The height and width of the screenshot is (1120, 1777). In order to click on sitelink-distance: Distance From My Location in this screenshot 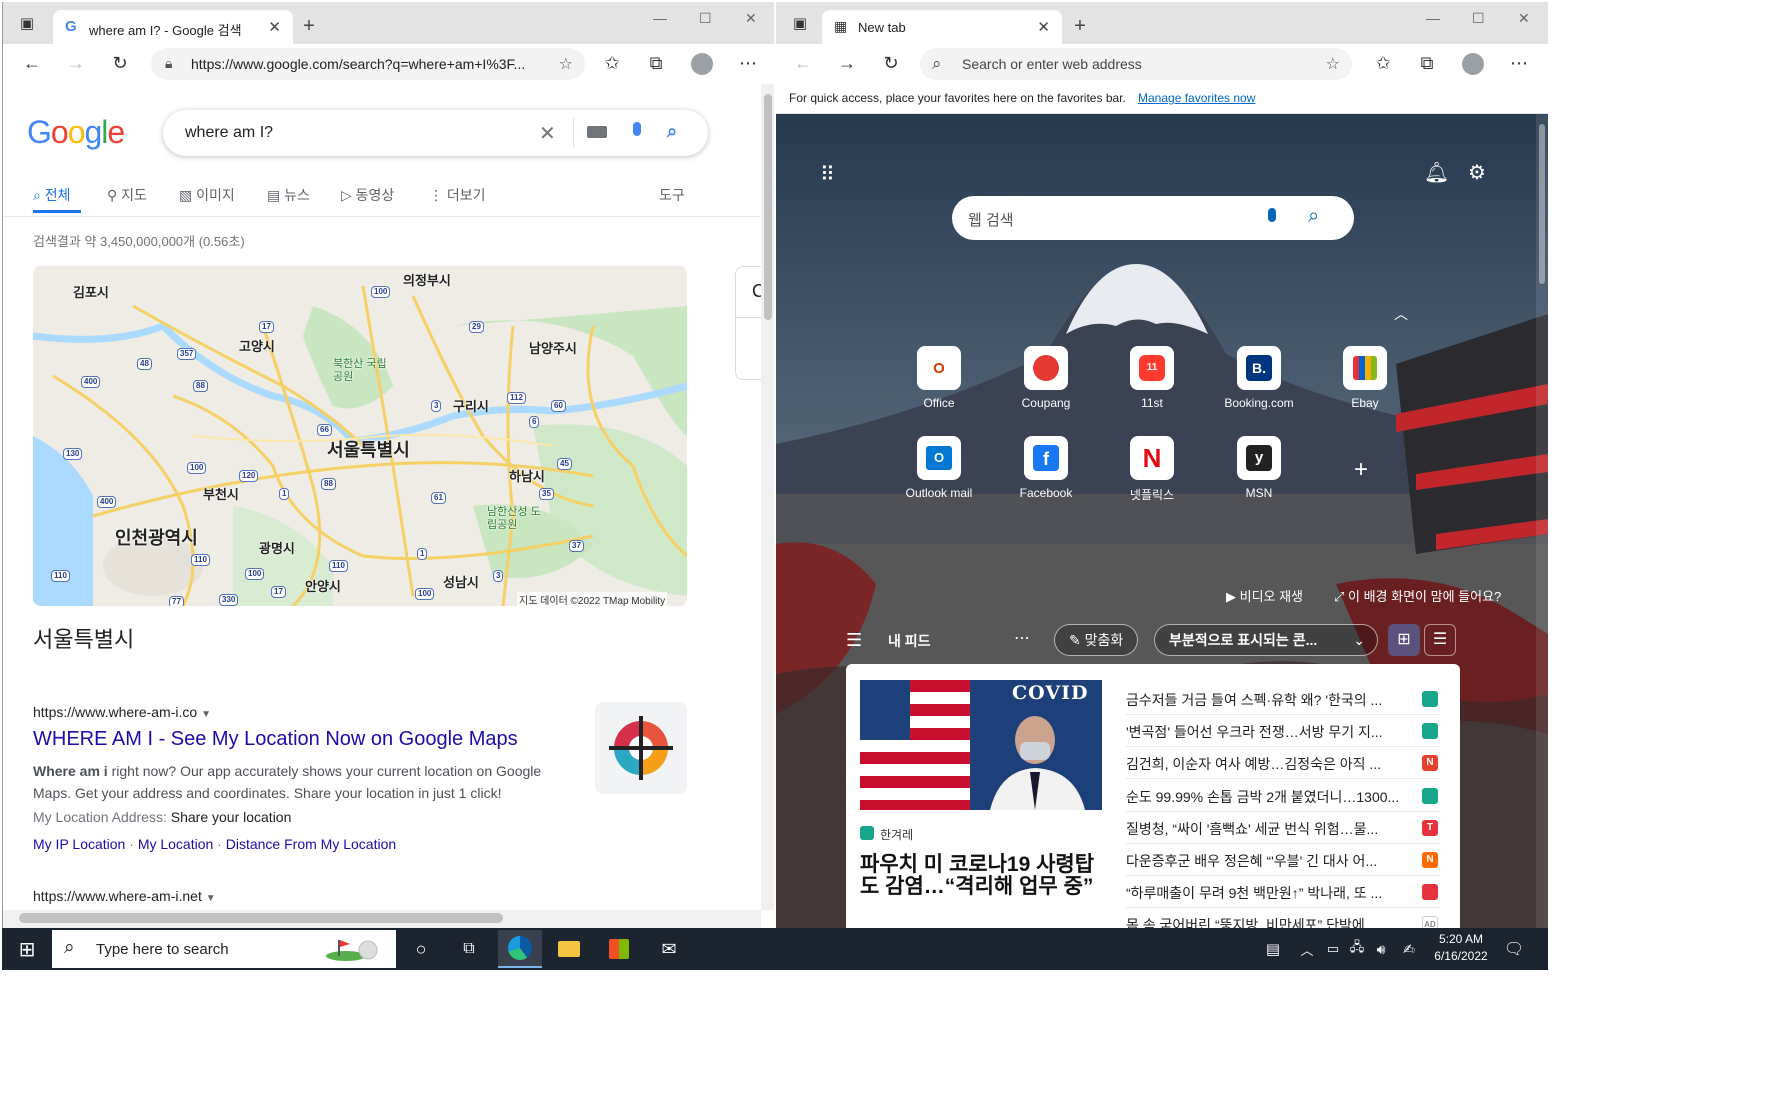, I will do `click(311, 844)`.